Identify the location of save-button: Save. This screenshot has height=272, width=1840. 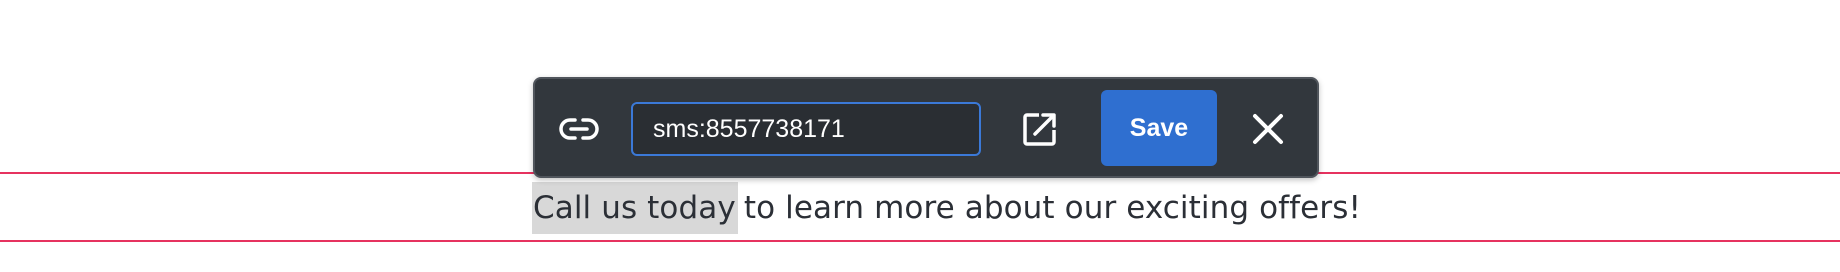
(1159, 128).